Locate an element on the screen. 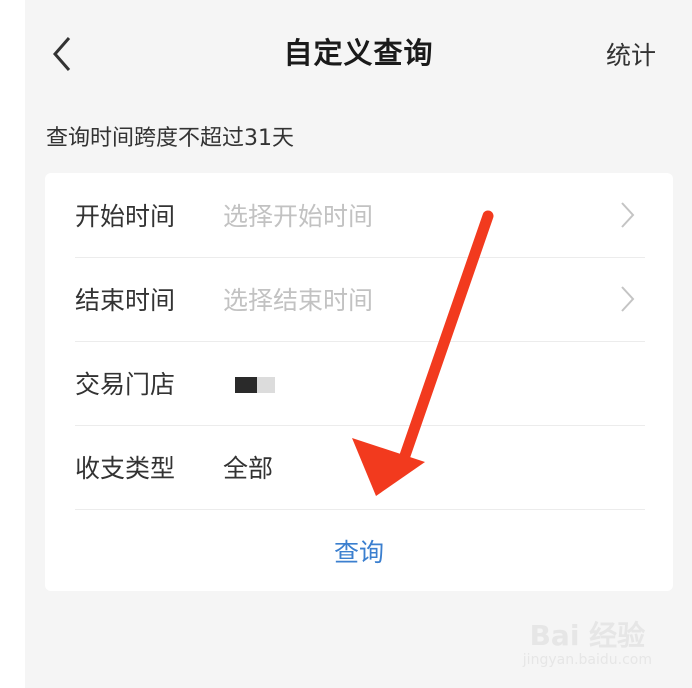 The height and width of the screenshot is (688, 692). start-time-row: 开始时间 选择开始时间 is located at coordinates (360, 215).